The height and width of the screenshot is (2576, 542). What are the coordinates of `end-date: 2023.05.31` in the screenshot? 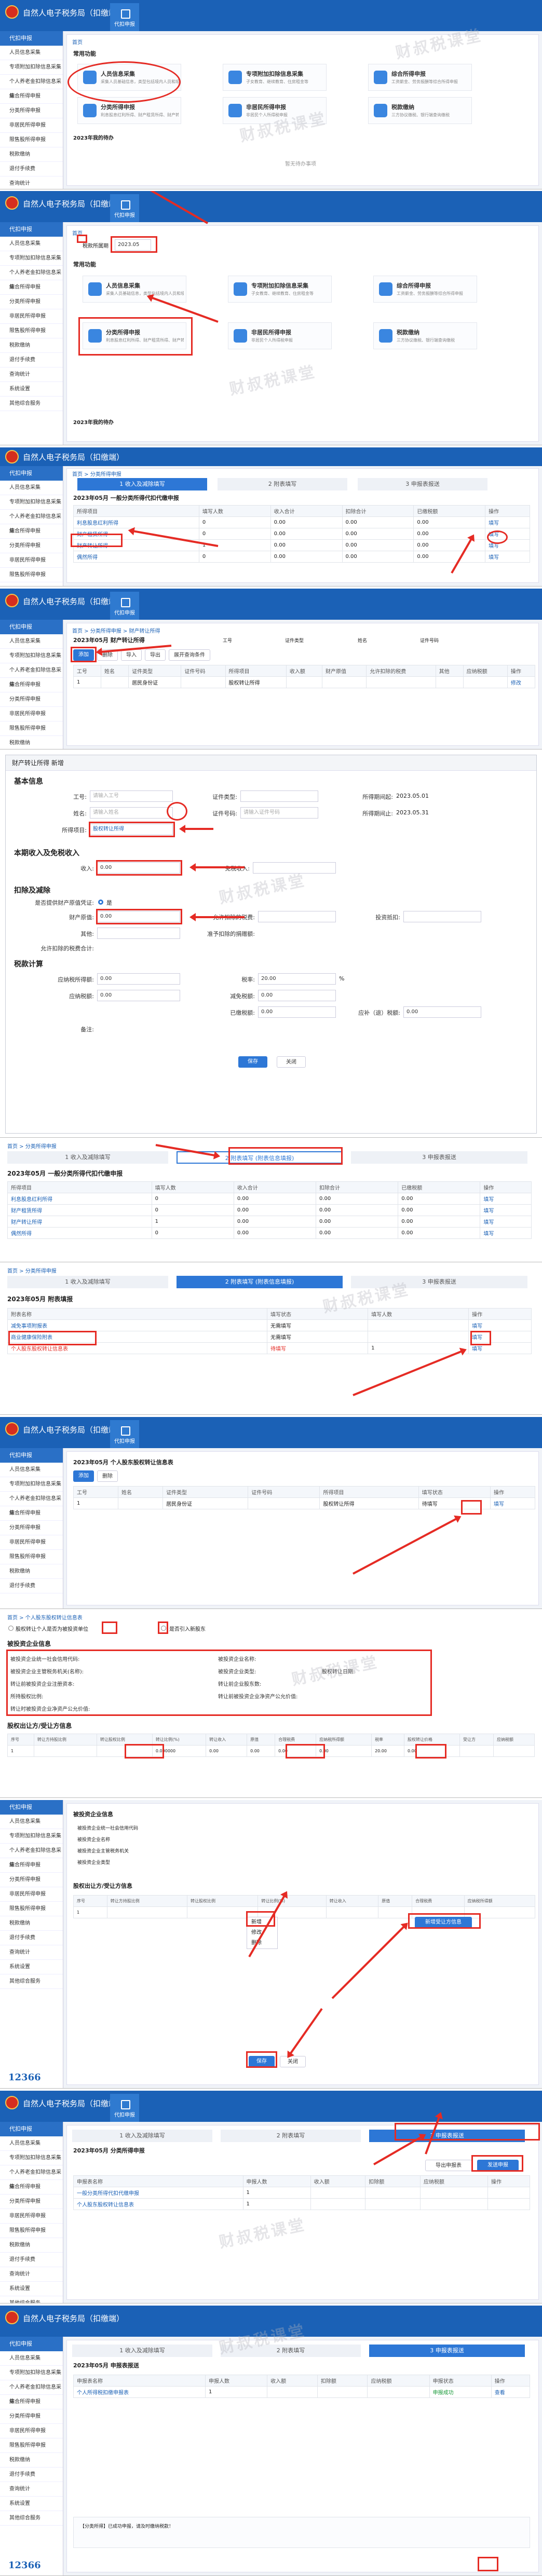 It's located at (412, 812).